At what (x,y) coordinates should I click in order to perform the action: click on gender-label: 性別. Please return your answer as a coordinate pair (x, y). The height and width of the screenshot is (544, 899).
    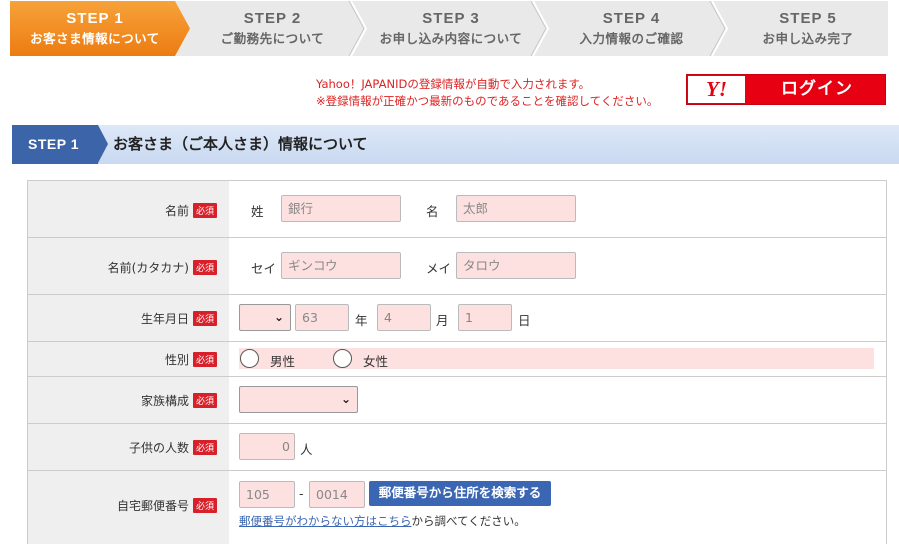
    Looking at the image, I should click on (176, 360).